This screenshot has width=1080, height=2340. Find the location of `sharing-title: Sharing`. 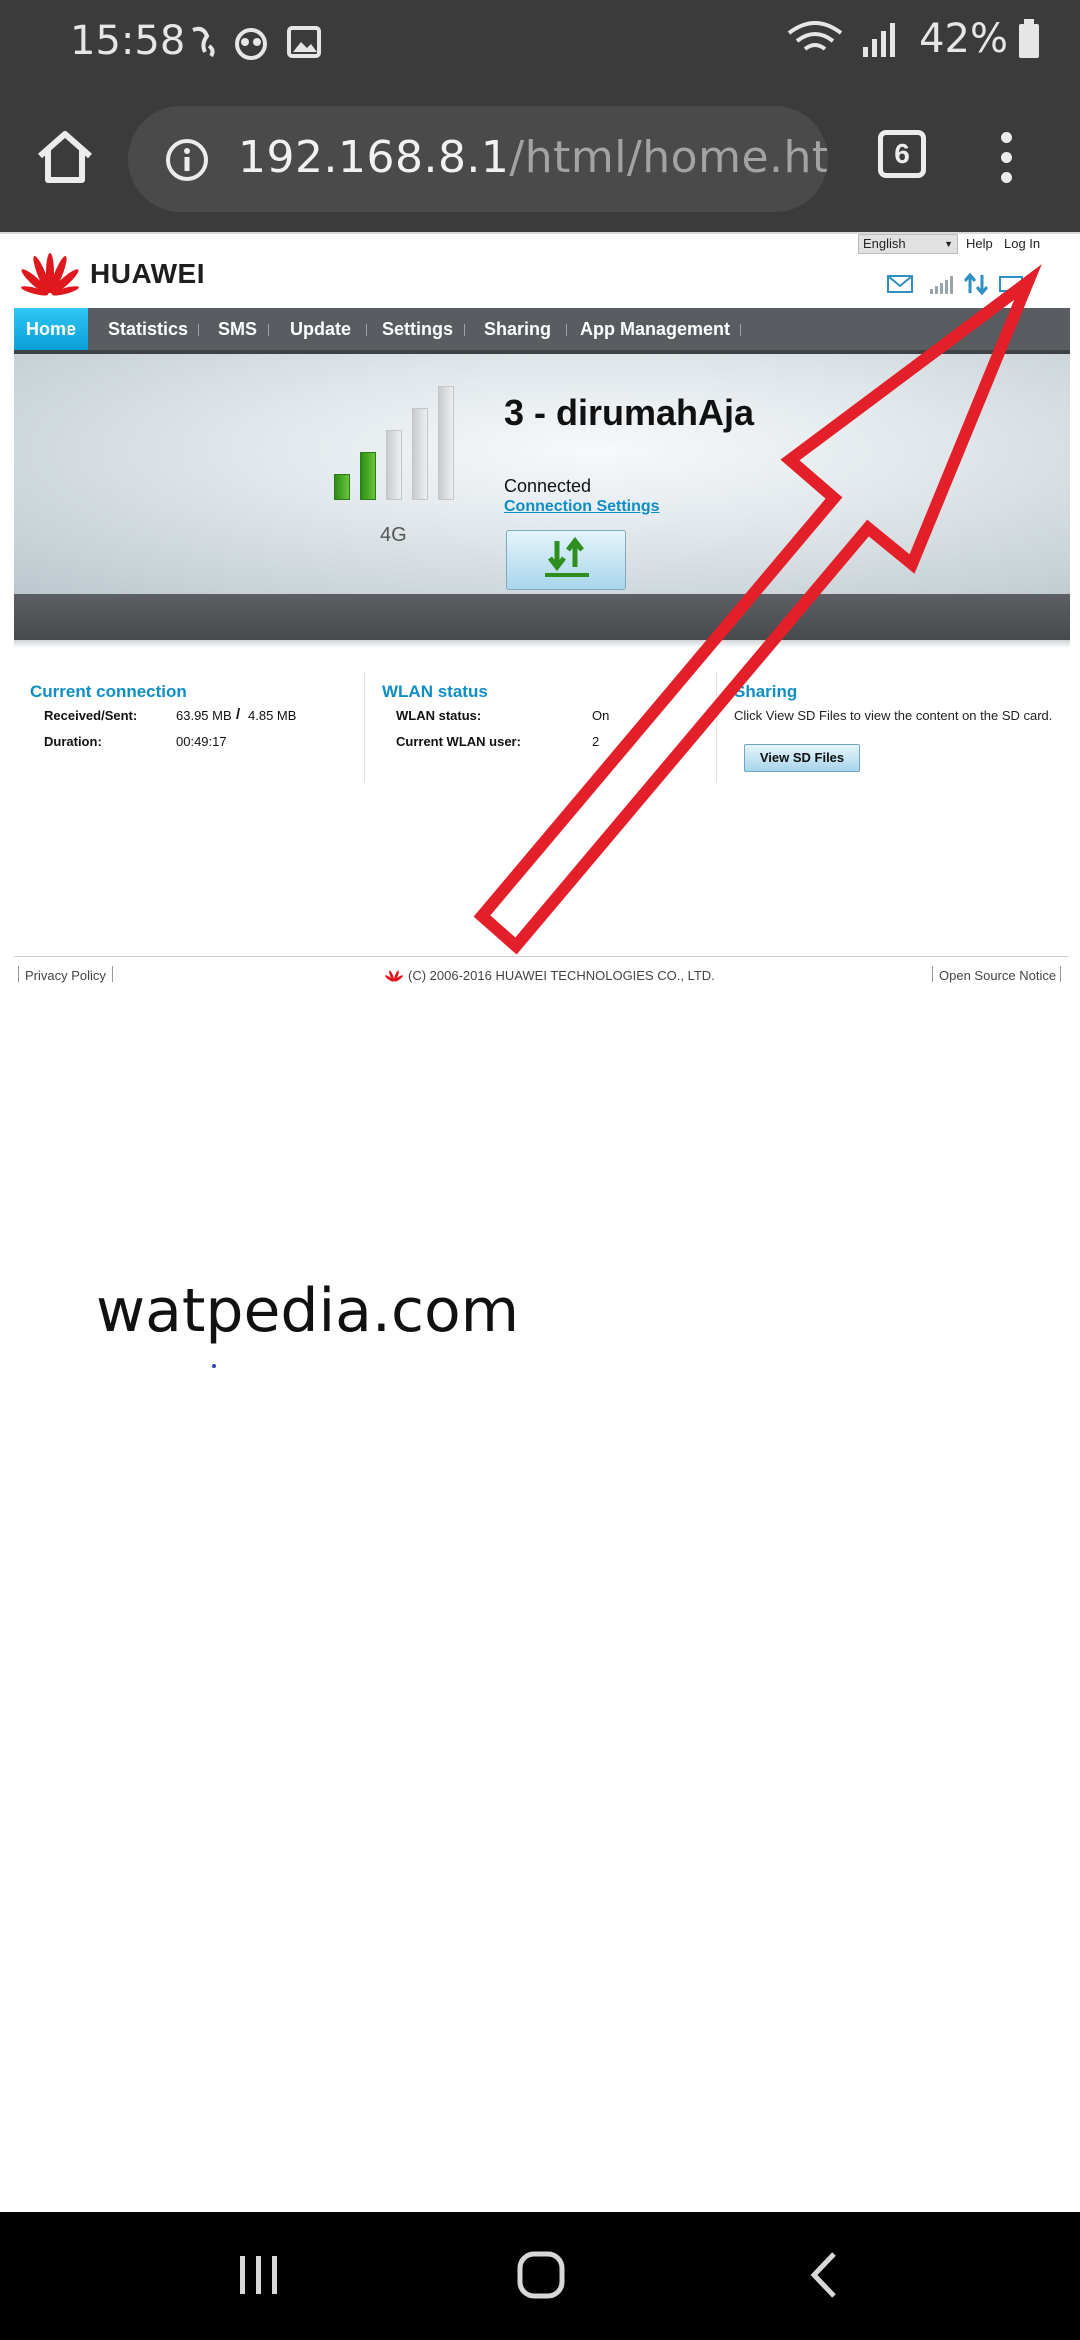

sharing-title: Sharing is located at coordinates (766, 691).